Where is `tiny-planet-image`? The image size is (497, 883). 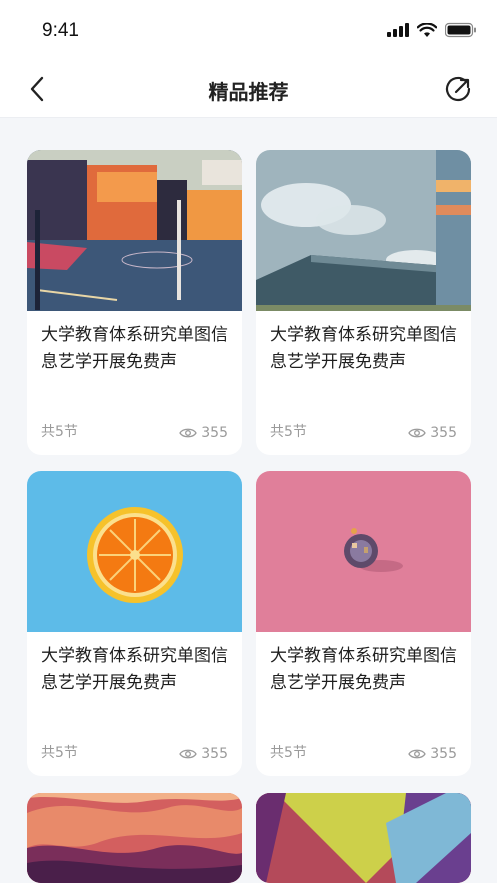 tiny-planet-image is located at coordinates (363, 551).